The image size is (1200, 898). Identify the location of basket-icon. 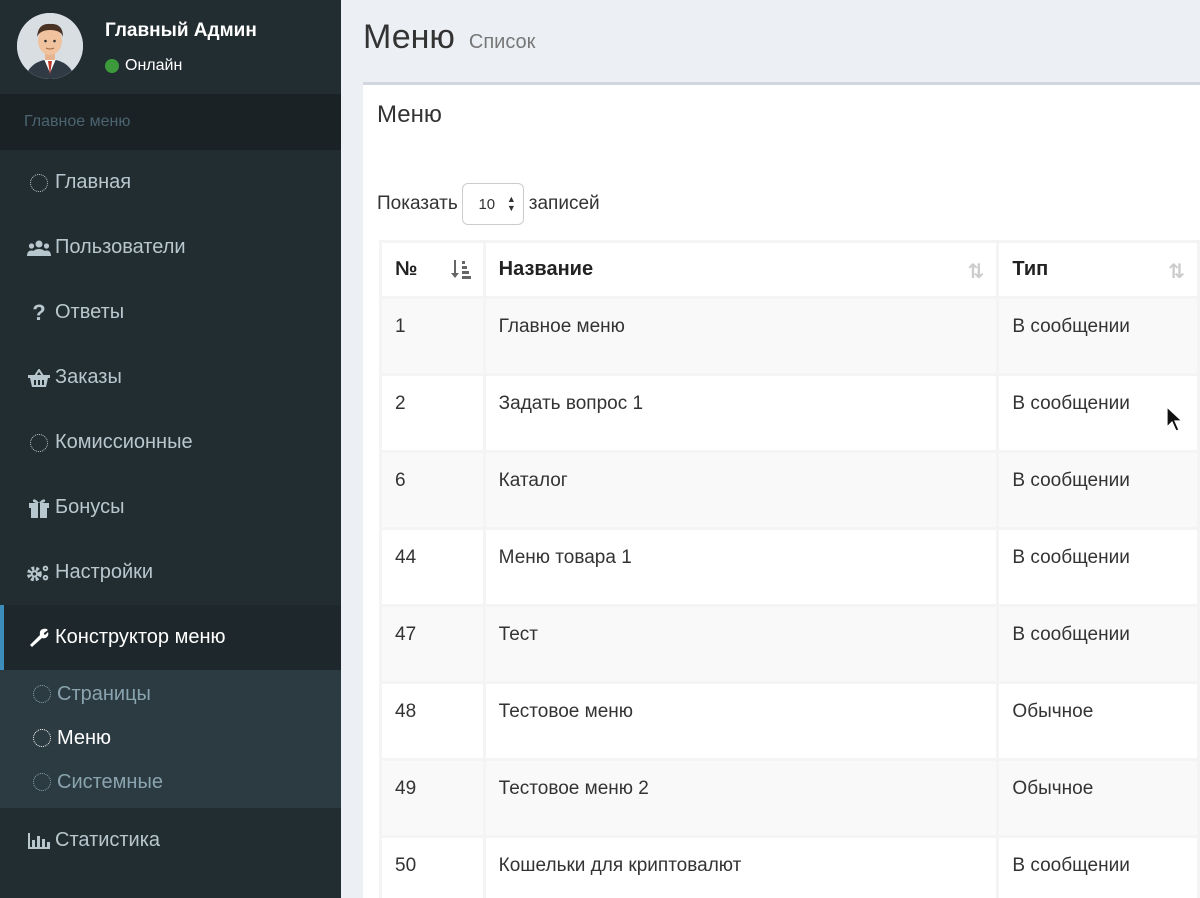
(39, 377).